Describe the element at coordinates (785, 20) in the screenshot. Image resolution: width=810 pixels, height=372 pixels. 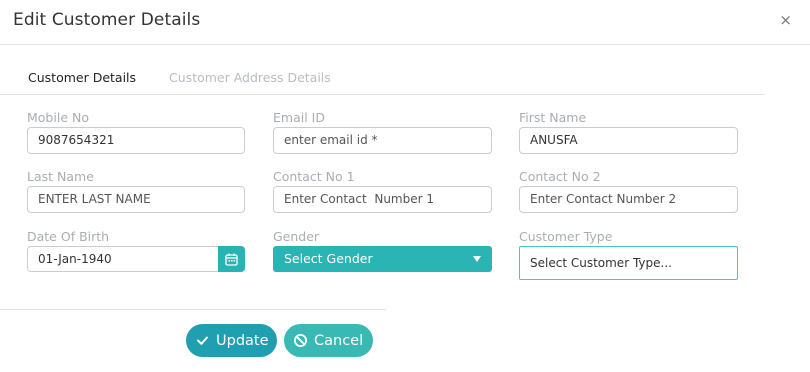
I see `close-icon: ×` at that location.